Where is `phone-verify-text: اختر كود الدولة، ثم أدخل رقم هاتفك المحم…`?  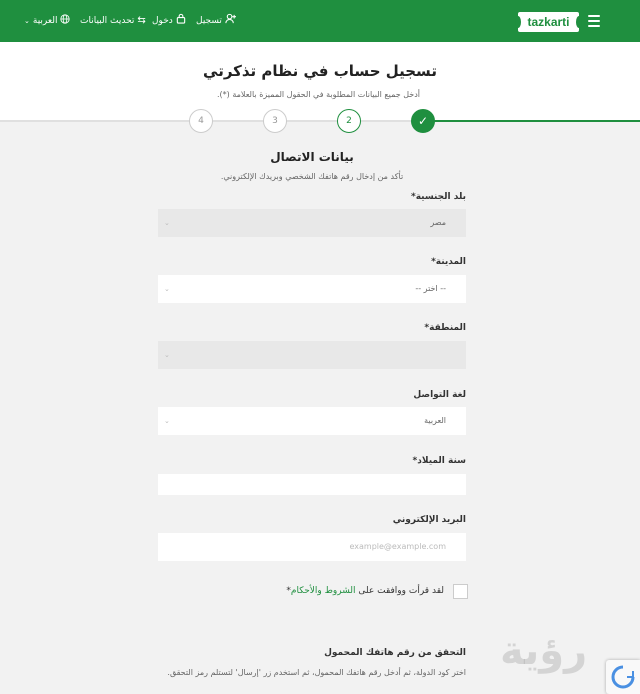 phone-verify-text: اختر كود الدولة، ثم أدخل رقم هاتفك المحم… is located at coordinates (316, 672).